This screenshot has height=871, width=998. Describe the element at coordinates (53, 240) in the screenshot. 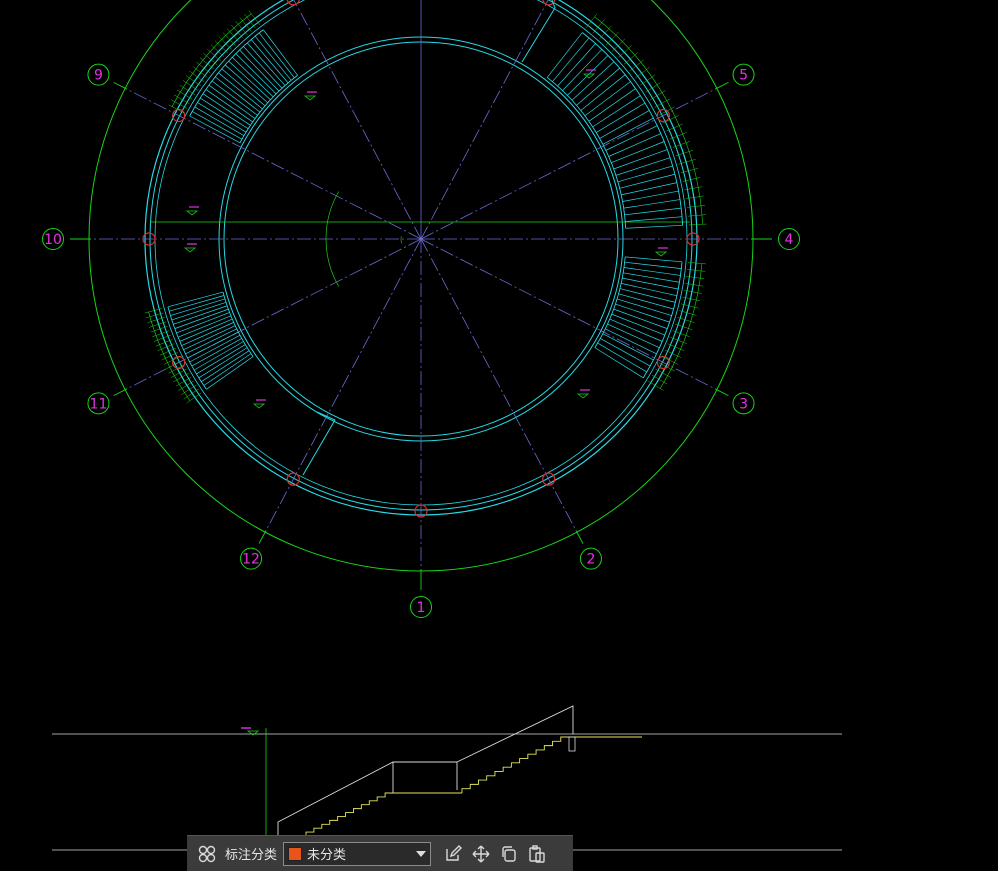

I see `axis-label: 10` at that location.